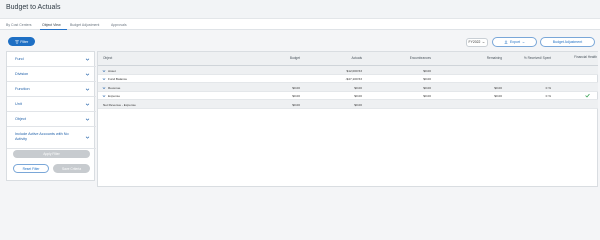 The image size is (600, 240). Describe the element at coordinates (474, 42) in the screenshot. I see `fiscal-year-value: FY2022` at that location.